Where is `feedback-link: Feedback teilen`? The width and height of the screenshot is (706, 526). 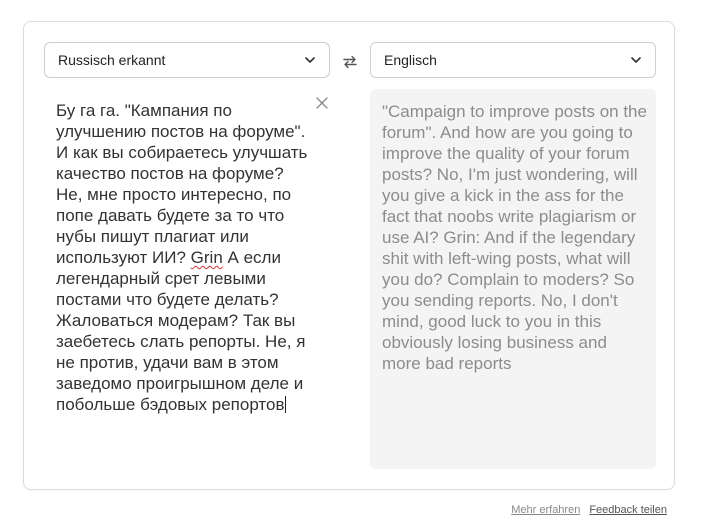
feedback-link: Feedback teilen is located at coordinates (628, 510).